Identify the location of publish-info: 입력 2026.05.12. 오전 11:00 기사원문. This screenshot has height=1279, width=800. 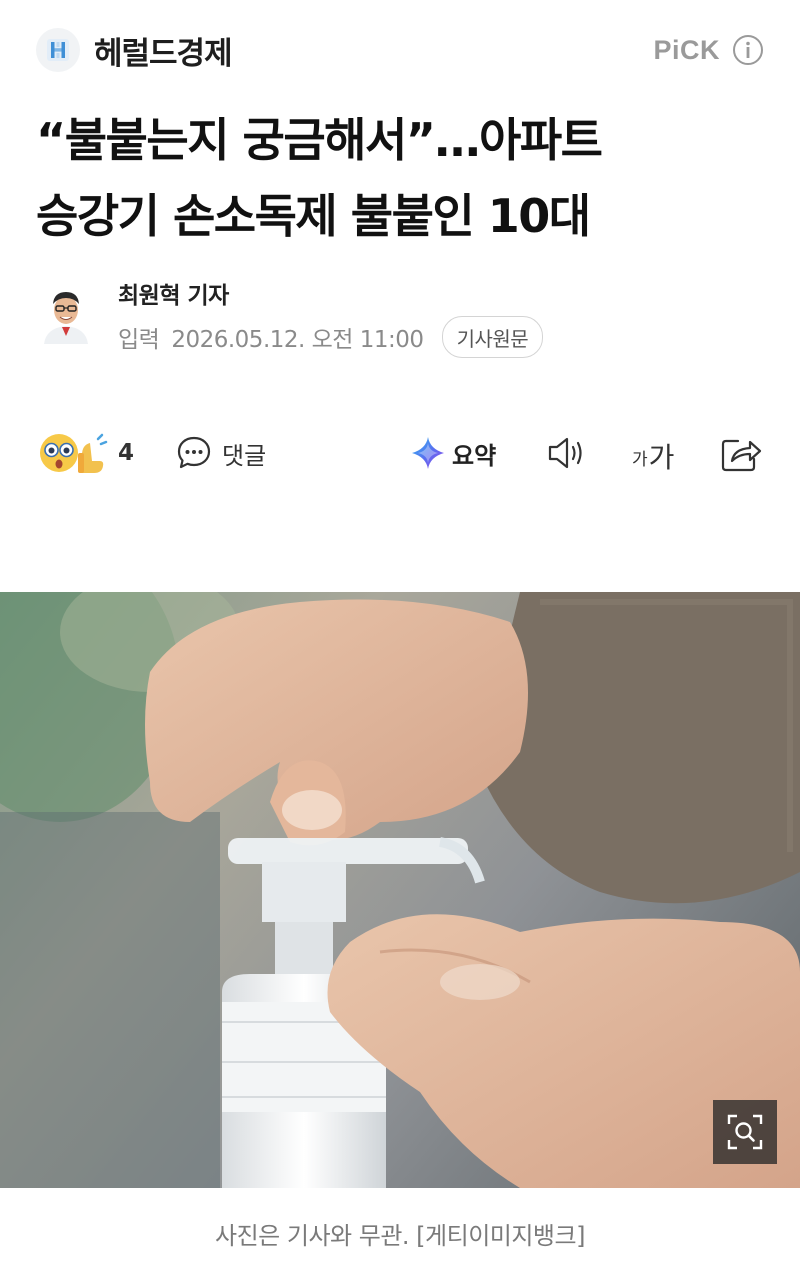
(331, 337).